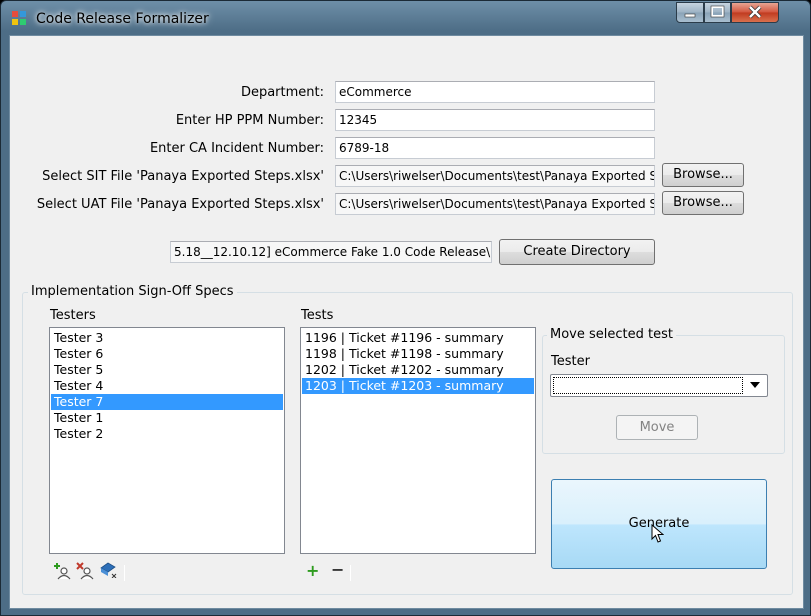 The image size is (811, 616). I want to click on minimize-button, so click(690, 12).